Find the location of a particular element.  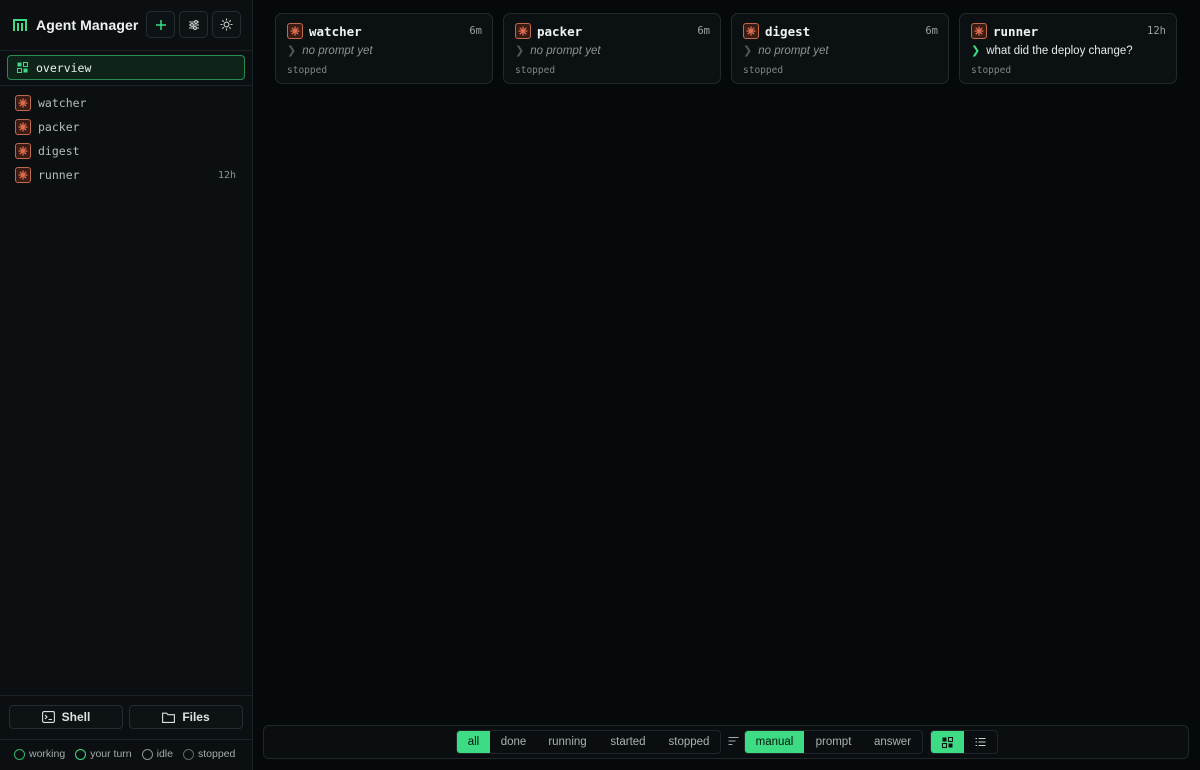

legend-label: working is located at coordinates (47, 754).